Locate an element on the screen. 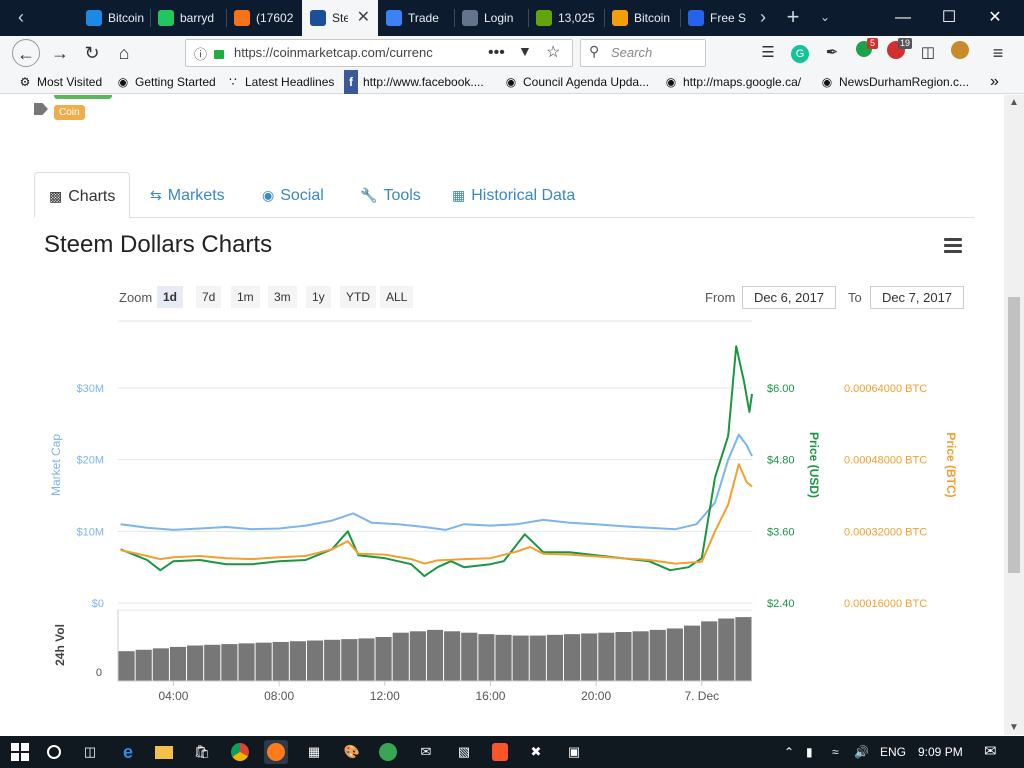 Image resolution: width=1024 pixels, height=768 pixels. usd-tick-label: $2.40 is located at coordinates (781, 604).